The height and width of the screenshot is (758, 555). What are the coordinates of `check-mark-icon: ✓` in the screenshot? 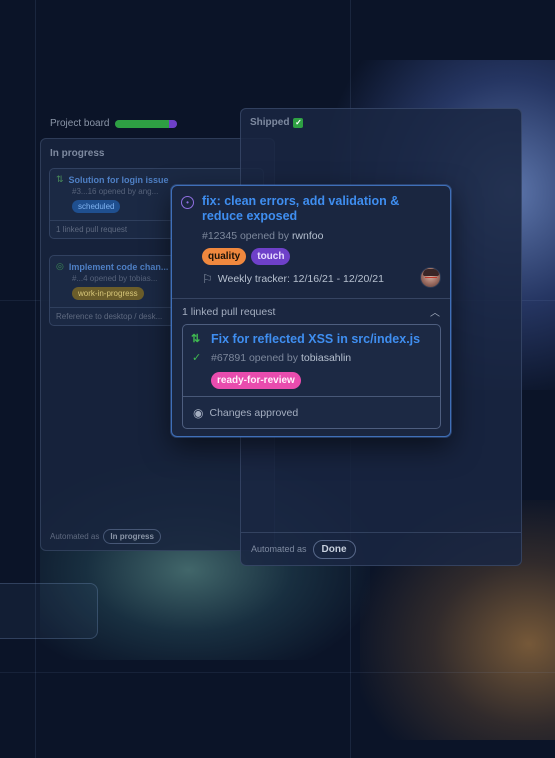 It's located at (298, 122).